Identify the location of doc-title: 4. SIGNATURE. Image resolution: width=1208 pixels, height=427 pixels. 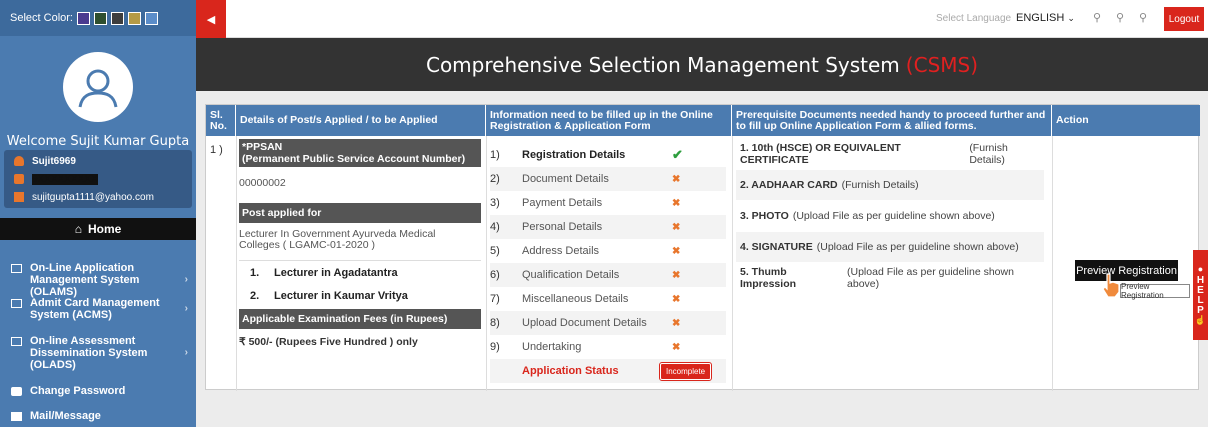
(776, 247).